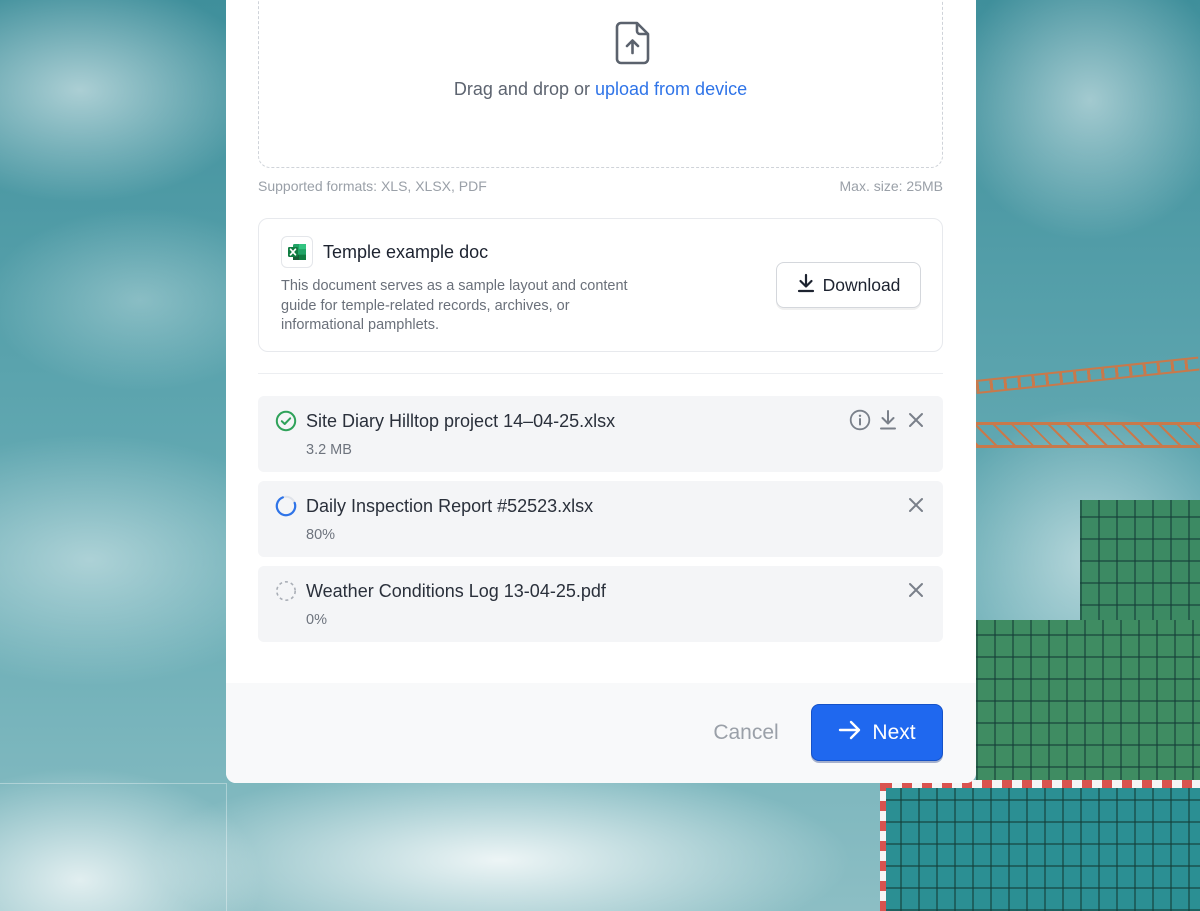  What do you see at coordinates (633, 45) in the screenshot?
I see `file-upload-icon` at bounding box center [633, 45].